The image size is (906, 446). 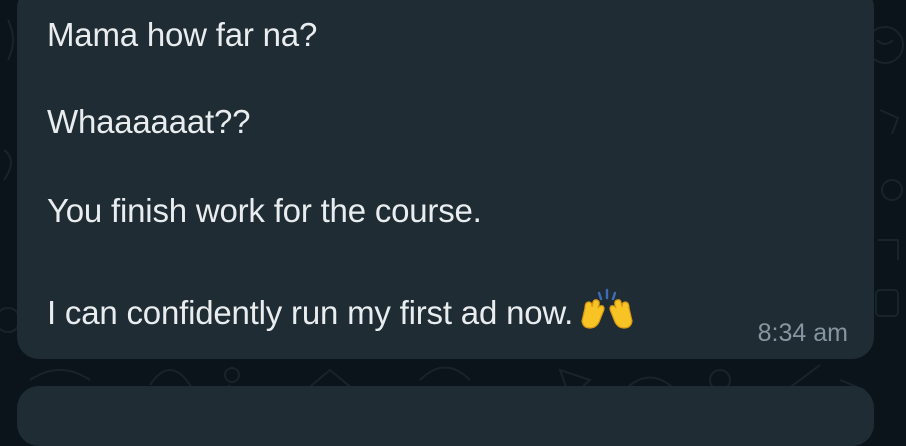 I want to click on message-line-4: I can confidently run my first ad now., so click(x=341, y=310).